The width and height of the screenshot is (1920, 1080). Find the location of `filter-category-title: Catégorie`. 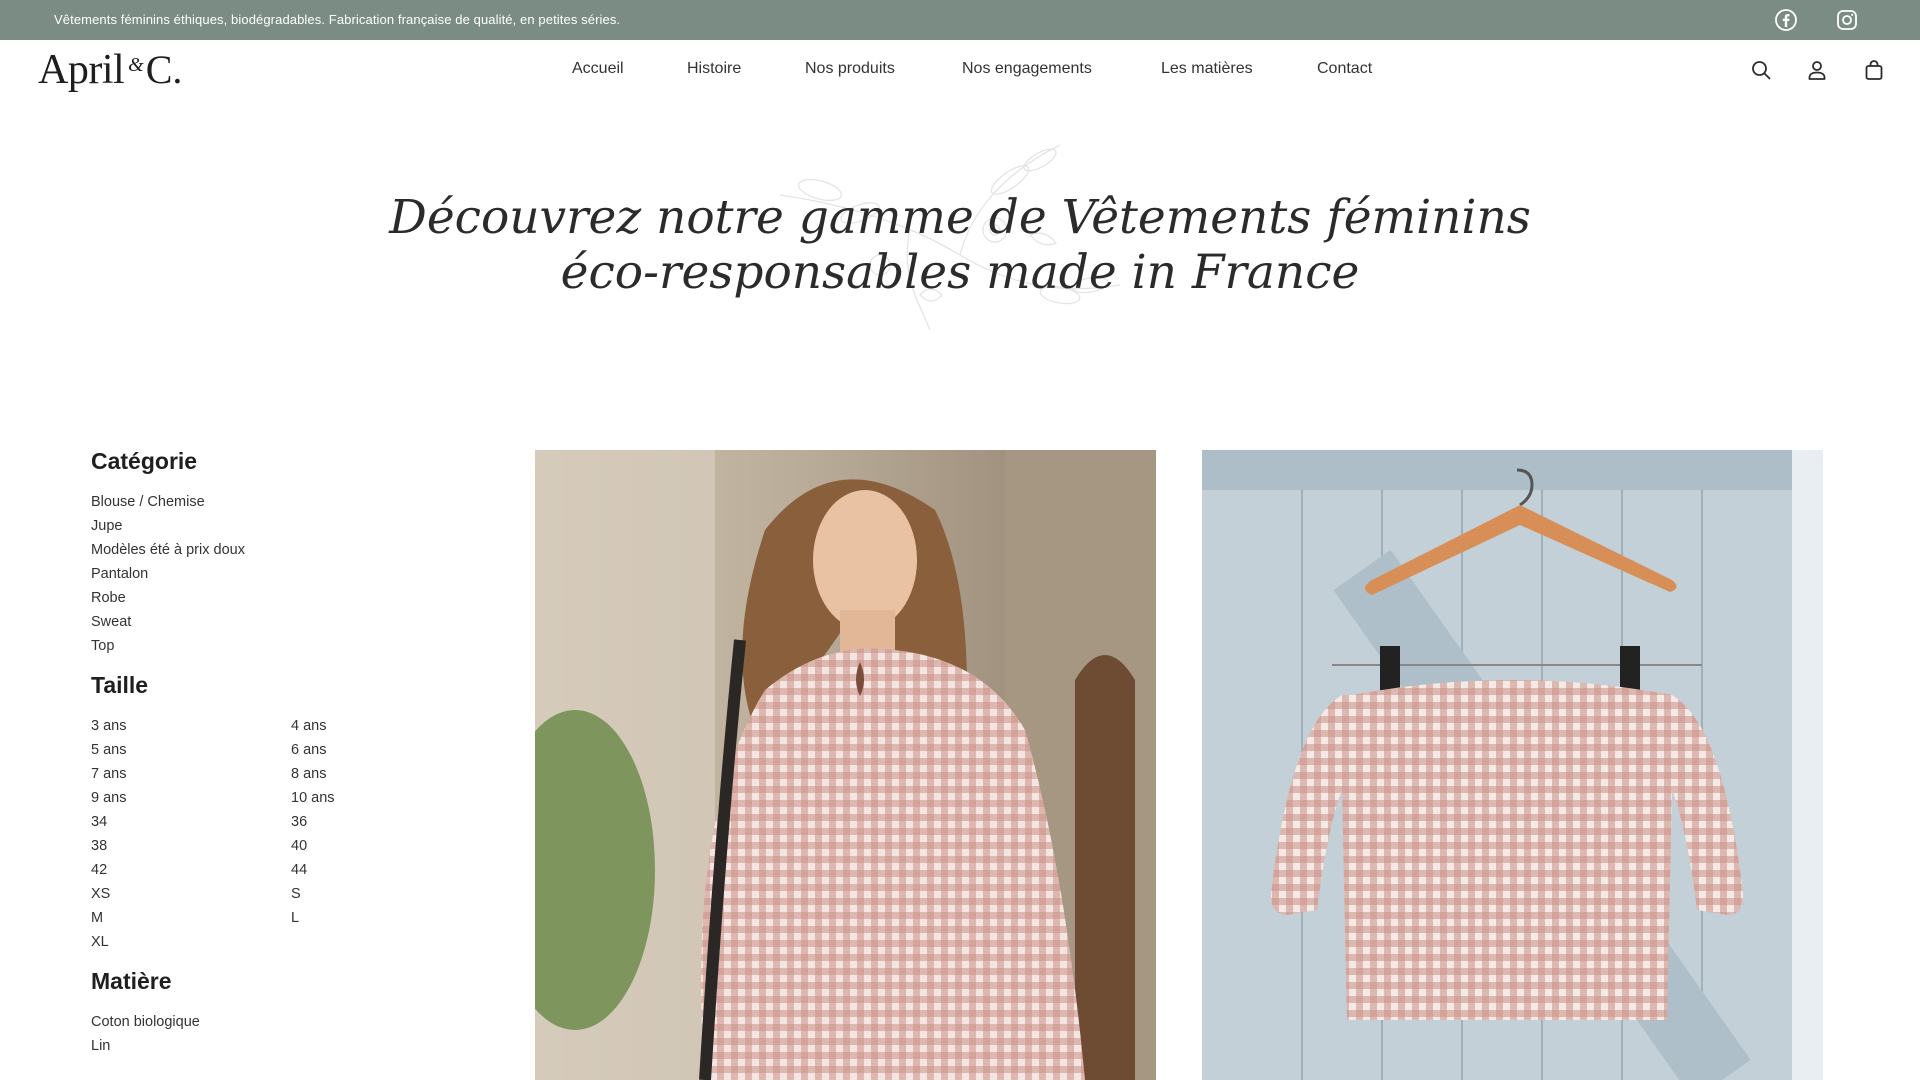

filter-category-title: Catégorie is located at coordinates (144, 461).